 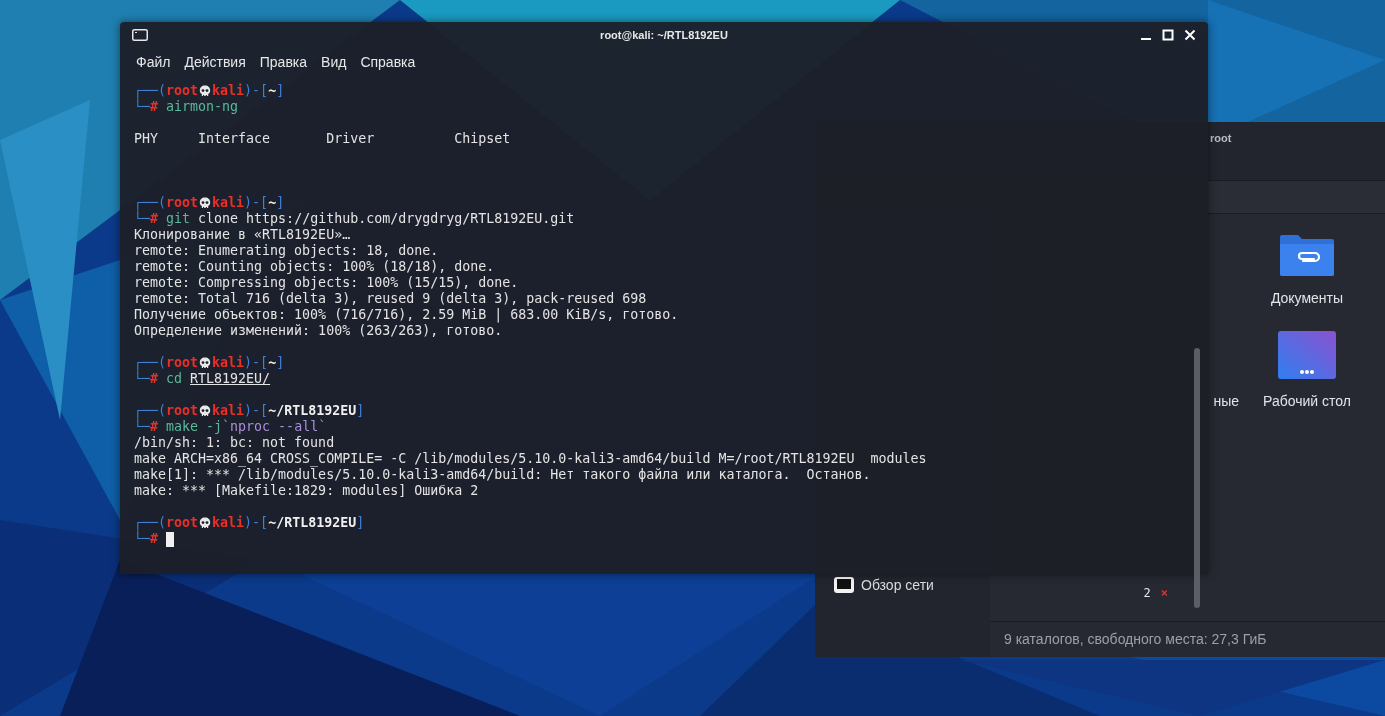 I want to click on command-text: clone https://github.com/drygdryg/RTL8192EU.git, so click(x=386, y=219).